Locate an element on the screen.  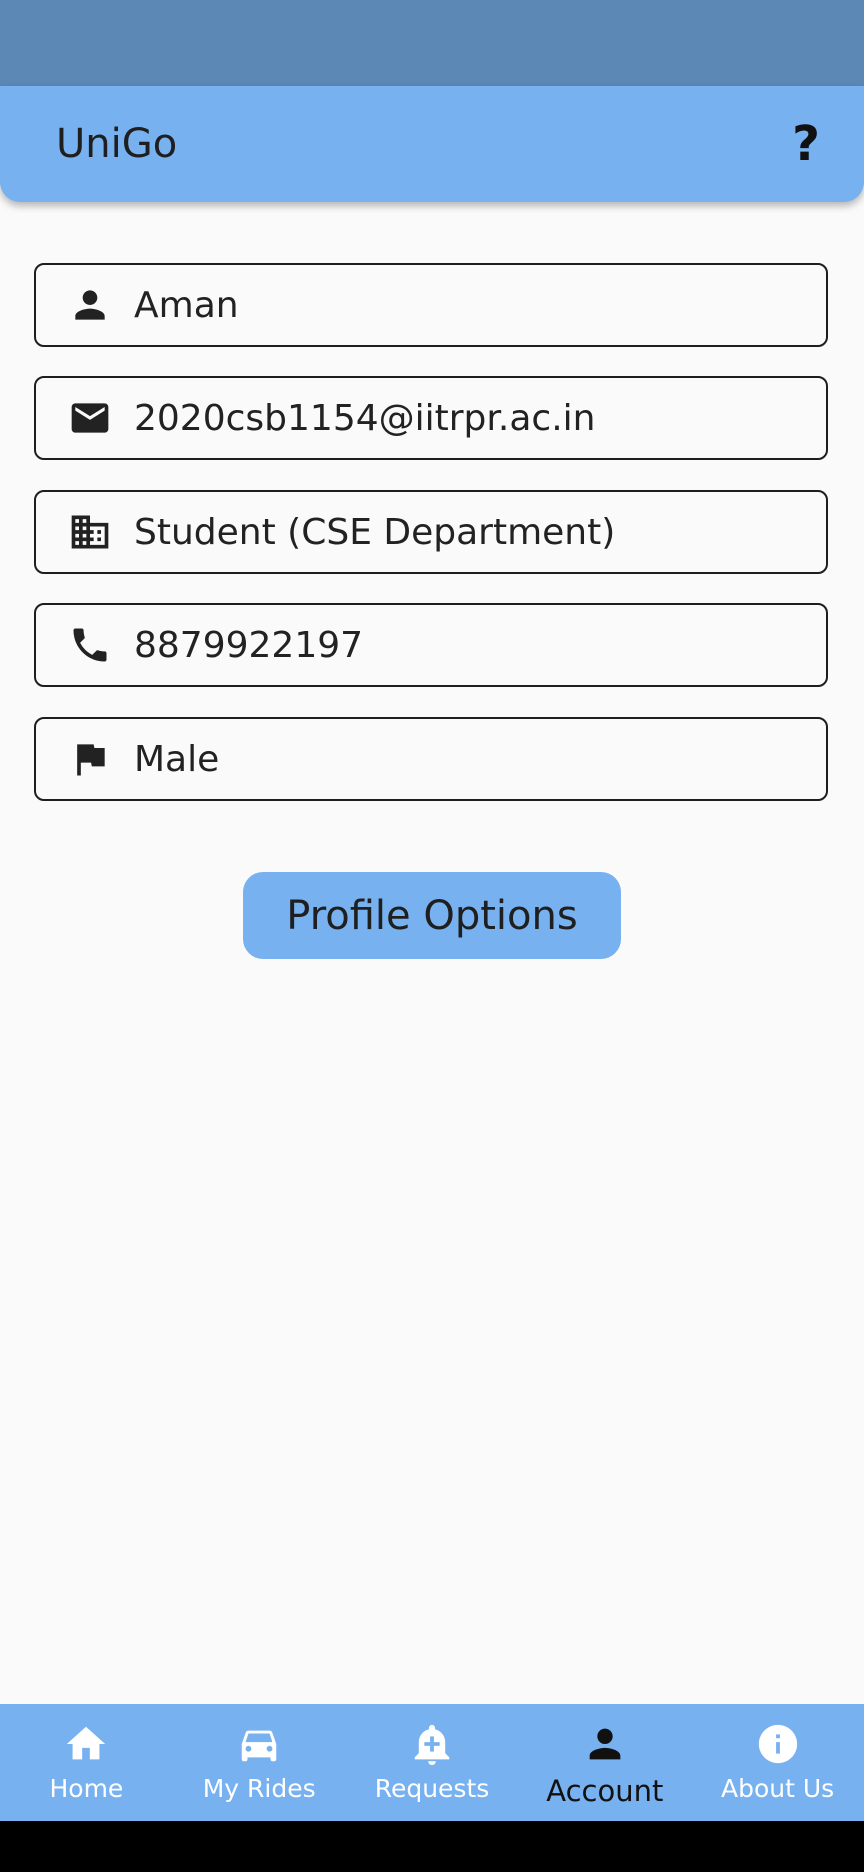
nav-item-about-us: About Us is located at coordinates (777, 1762).